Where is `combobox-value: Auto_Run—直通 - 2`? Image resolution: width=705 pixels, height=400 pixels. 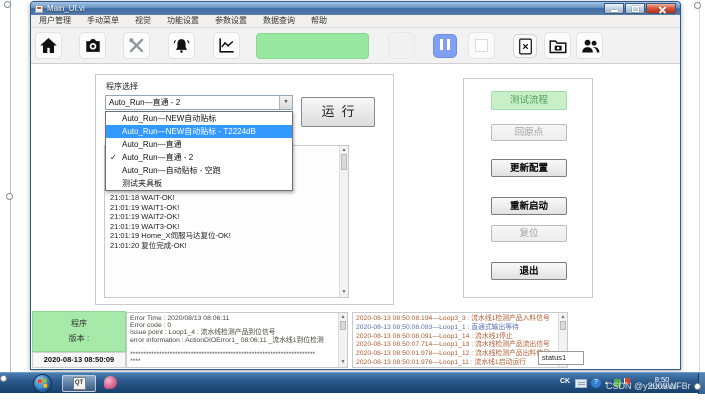 combobox-value: Auto_Run—直通 - 2 is located at coordinates (145, 102).